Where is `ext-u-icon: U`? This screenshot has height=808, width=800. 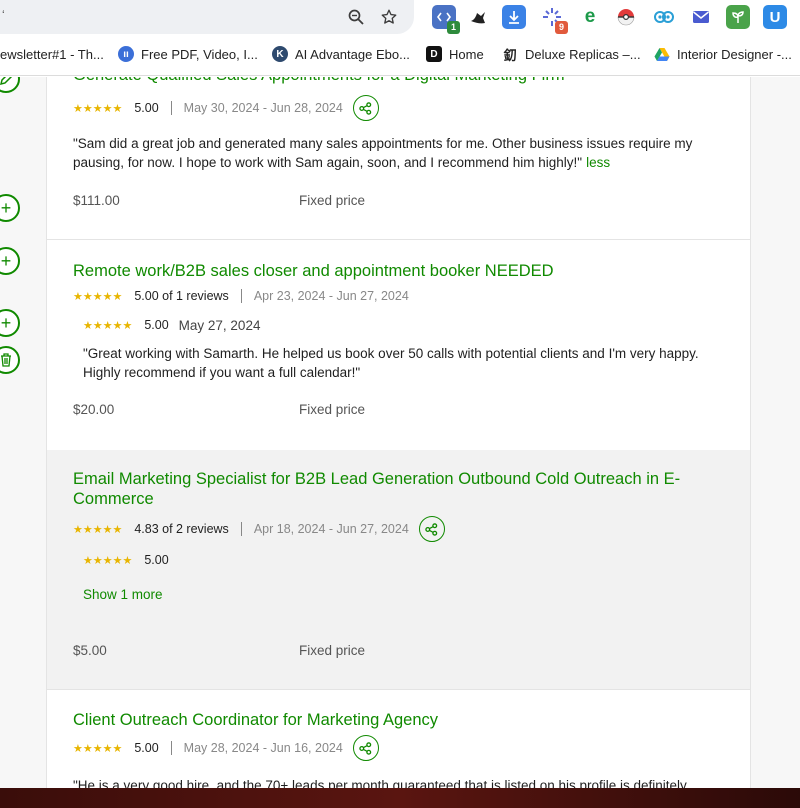 ext-u-icon: U is located at coordinates (775, 17).